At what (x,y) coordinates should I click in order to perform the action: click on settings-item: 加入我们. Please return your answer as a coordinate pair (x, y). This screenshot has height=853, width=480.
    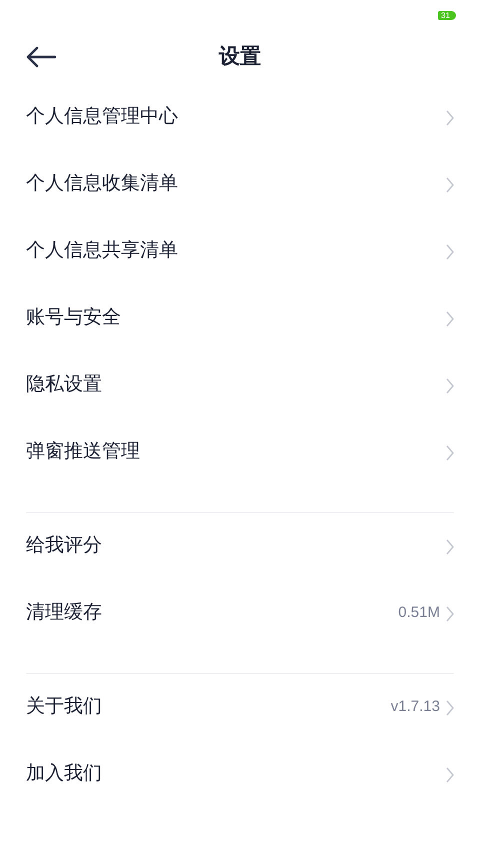
    Looking at the image, I should click on (240, 774).